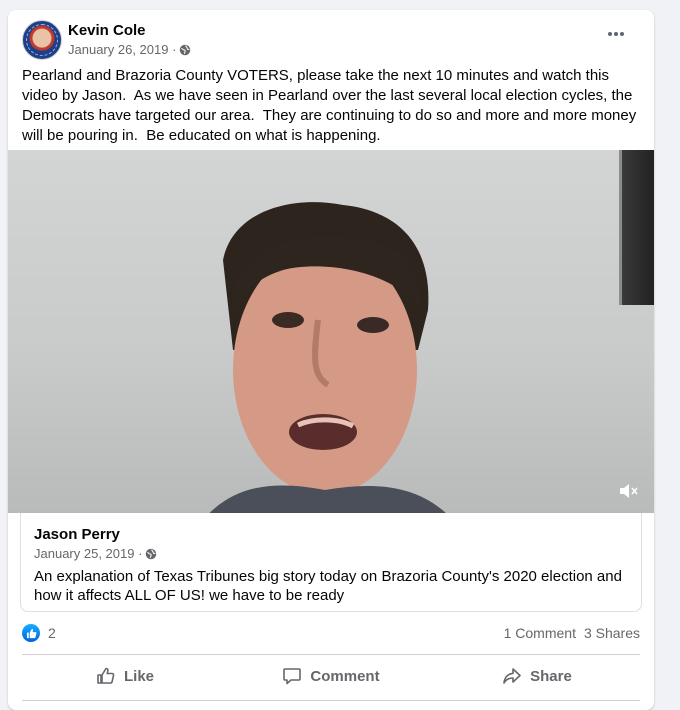  I want to click on post-header: Kevin Cole January 26, 2019 ·, so click(332, 42).